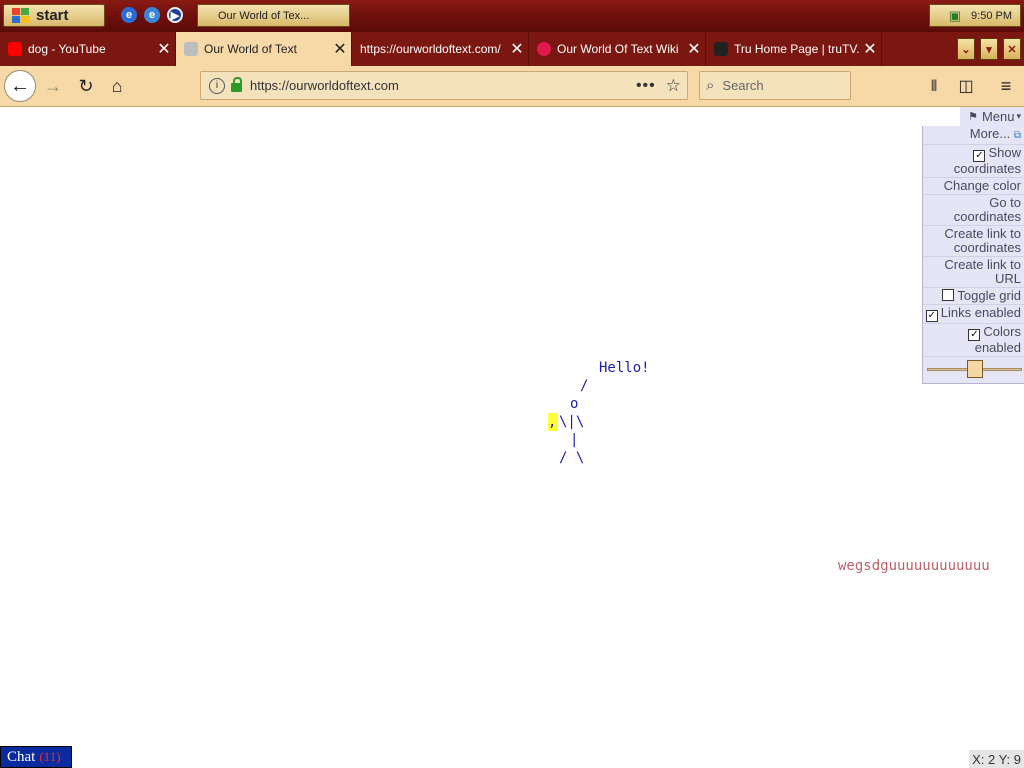  What do you see at coordinates (572, 422) in the screenshot?
I see `ascii-art-body: \|\` at bounding box center [572, 422].